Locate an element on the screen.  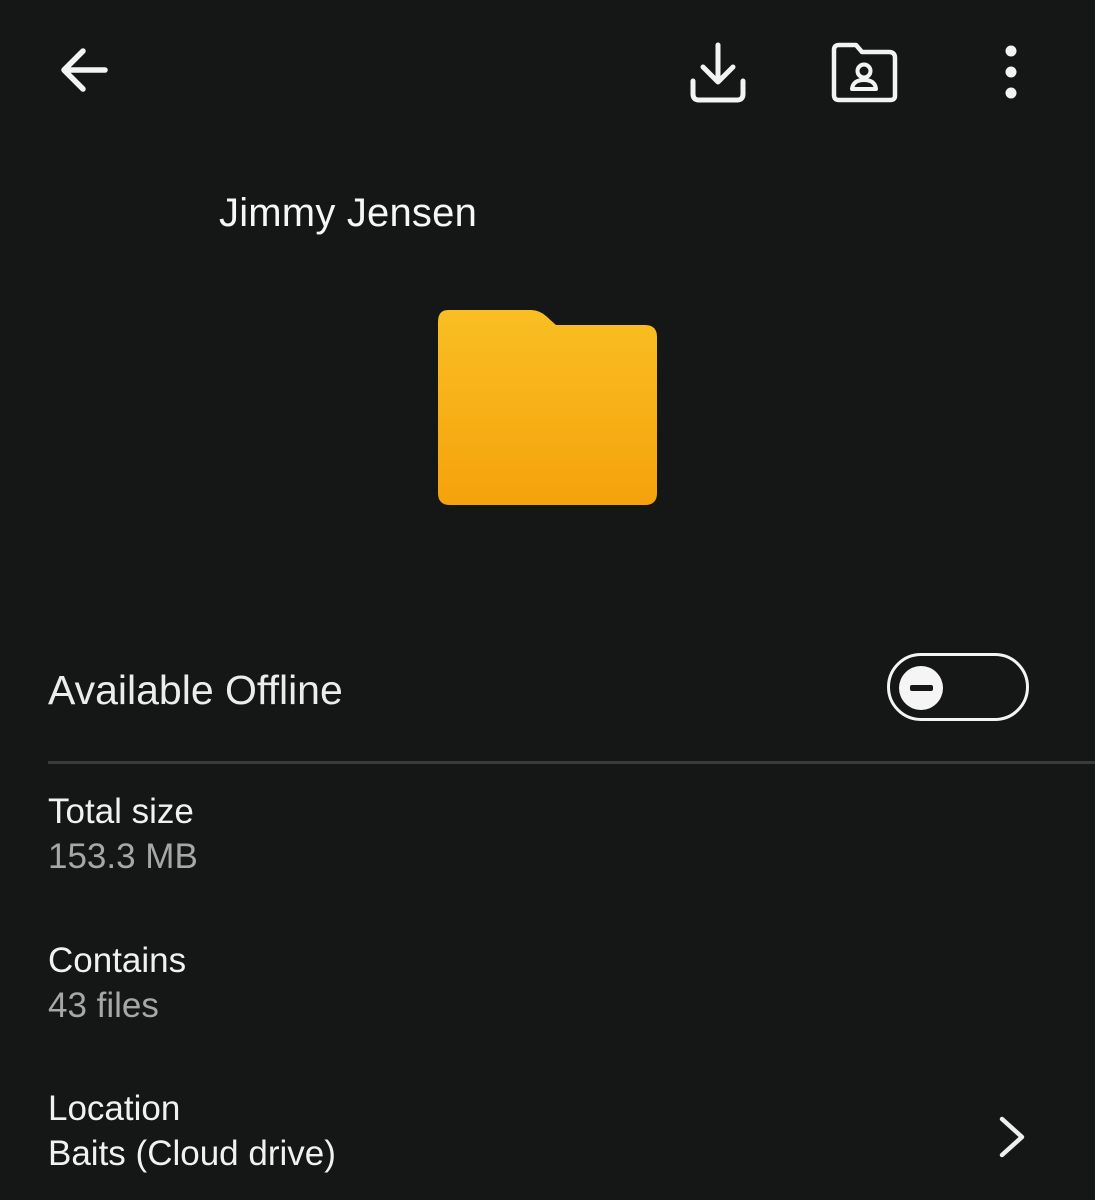
more-options-button is located at coordinates (1011, 72).